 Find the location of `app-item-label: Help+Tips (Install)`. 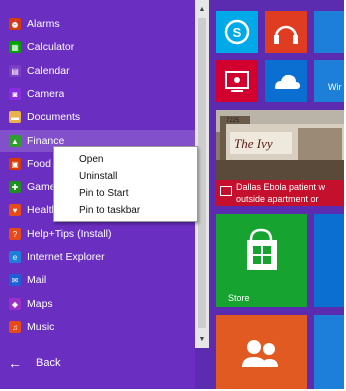

app-item-label: Help+Tips (Install) is located at coordinates (69, 234).